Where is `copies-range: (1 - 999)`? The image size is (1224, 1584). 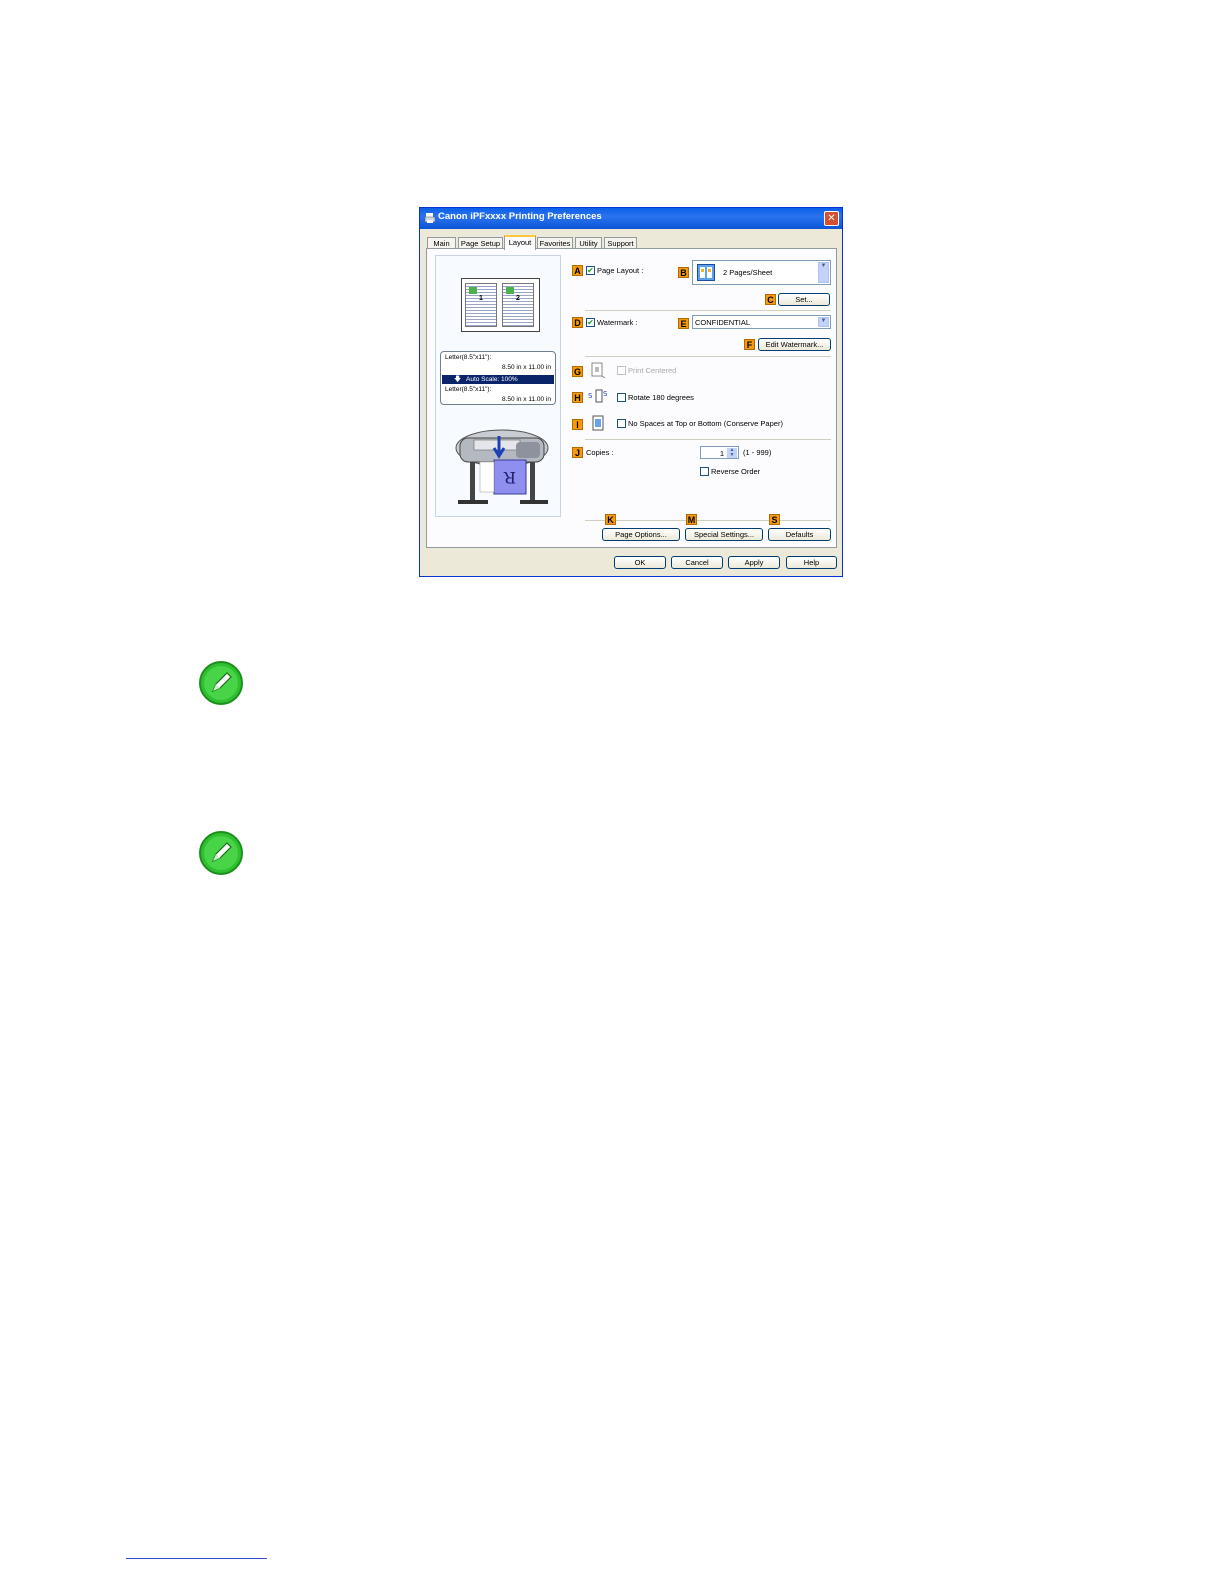 copies-range: (1 - 999) is located at coordinates (757, 452).